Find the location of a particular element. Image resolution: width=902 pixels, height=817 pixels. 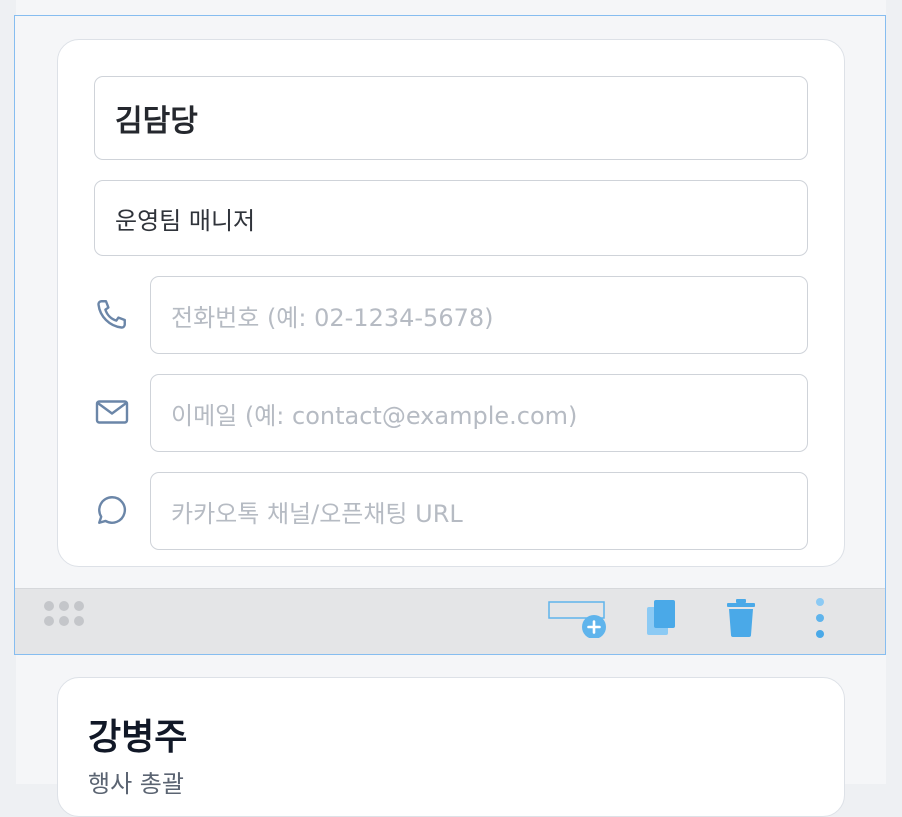

contact-name: 강병주 is located at coordinates (138, 737).